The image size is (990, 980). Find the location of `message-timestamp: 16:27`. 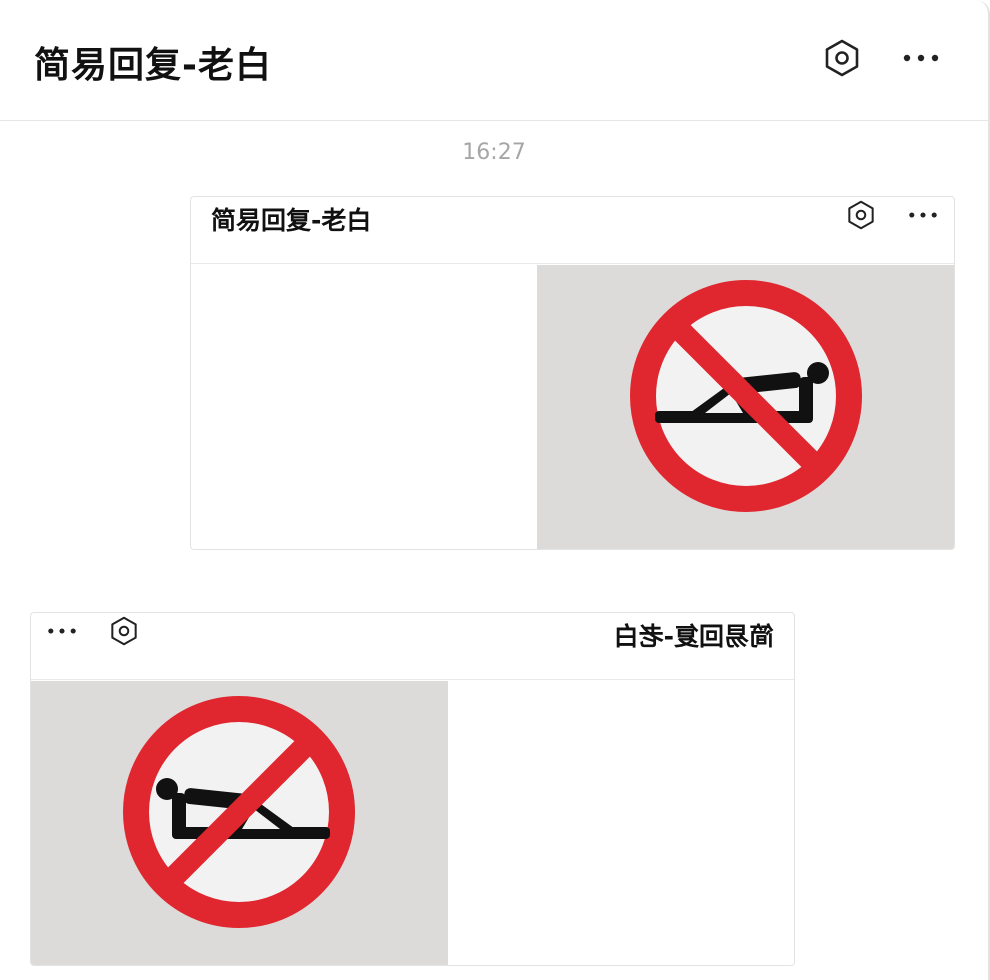

message-timestamp: 16:27 is located at coordinates (494, 152).